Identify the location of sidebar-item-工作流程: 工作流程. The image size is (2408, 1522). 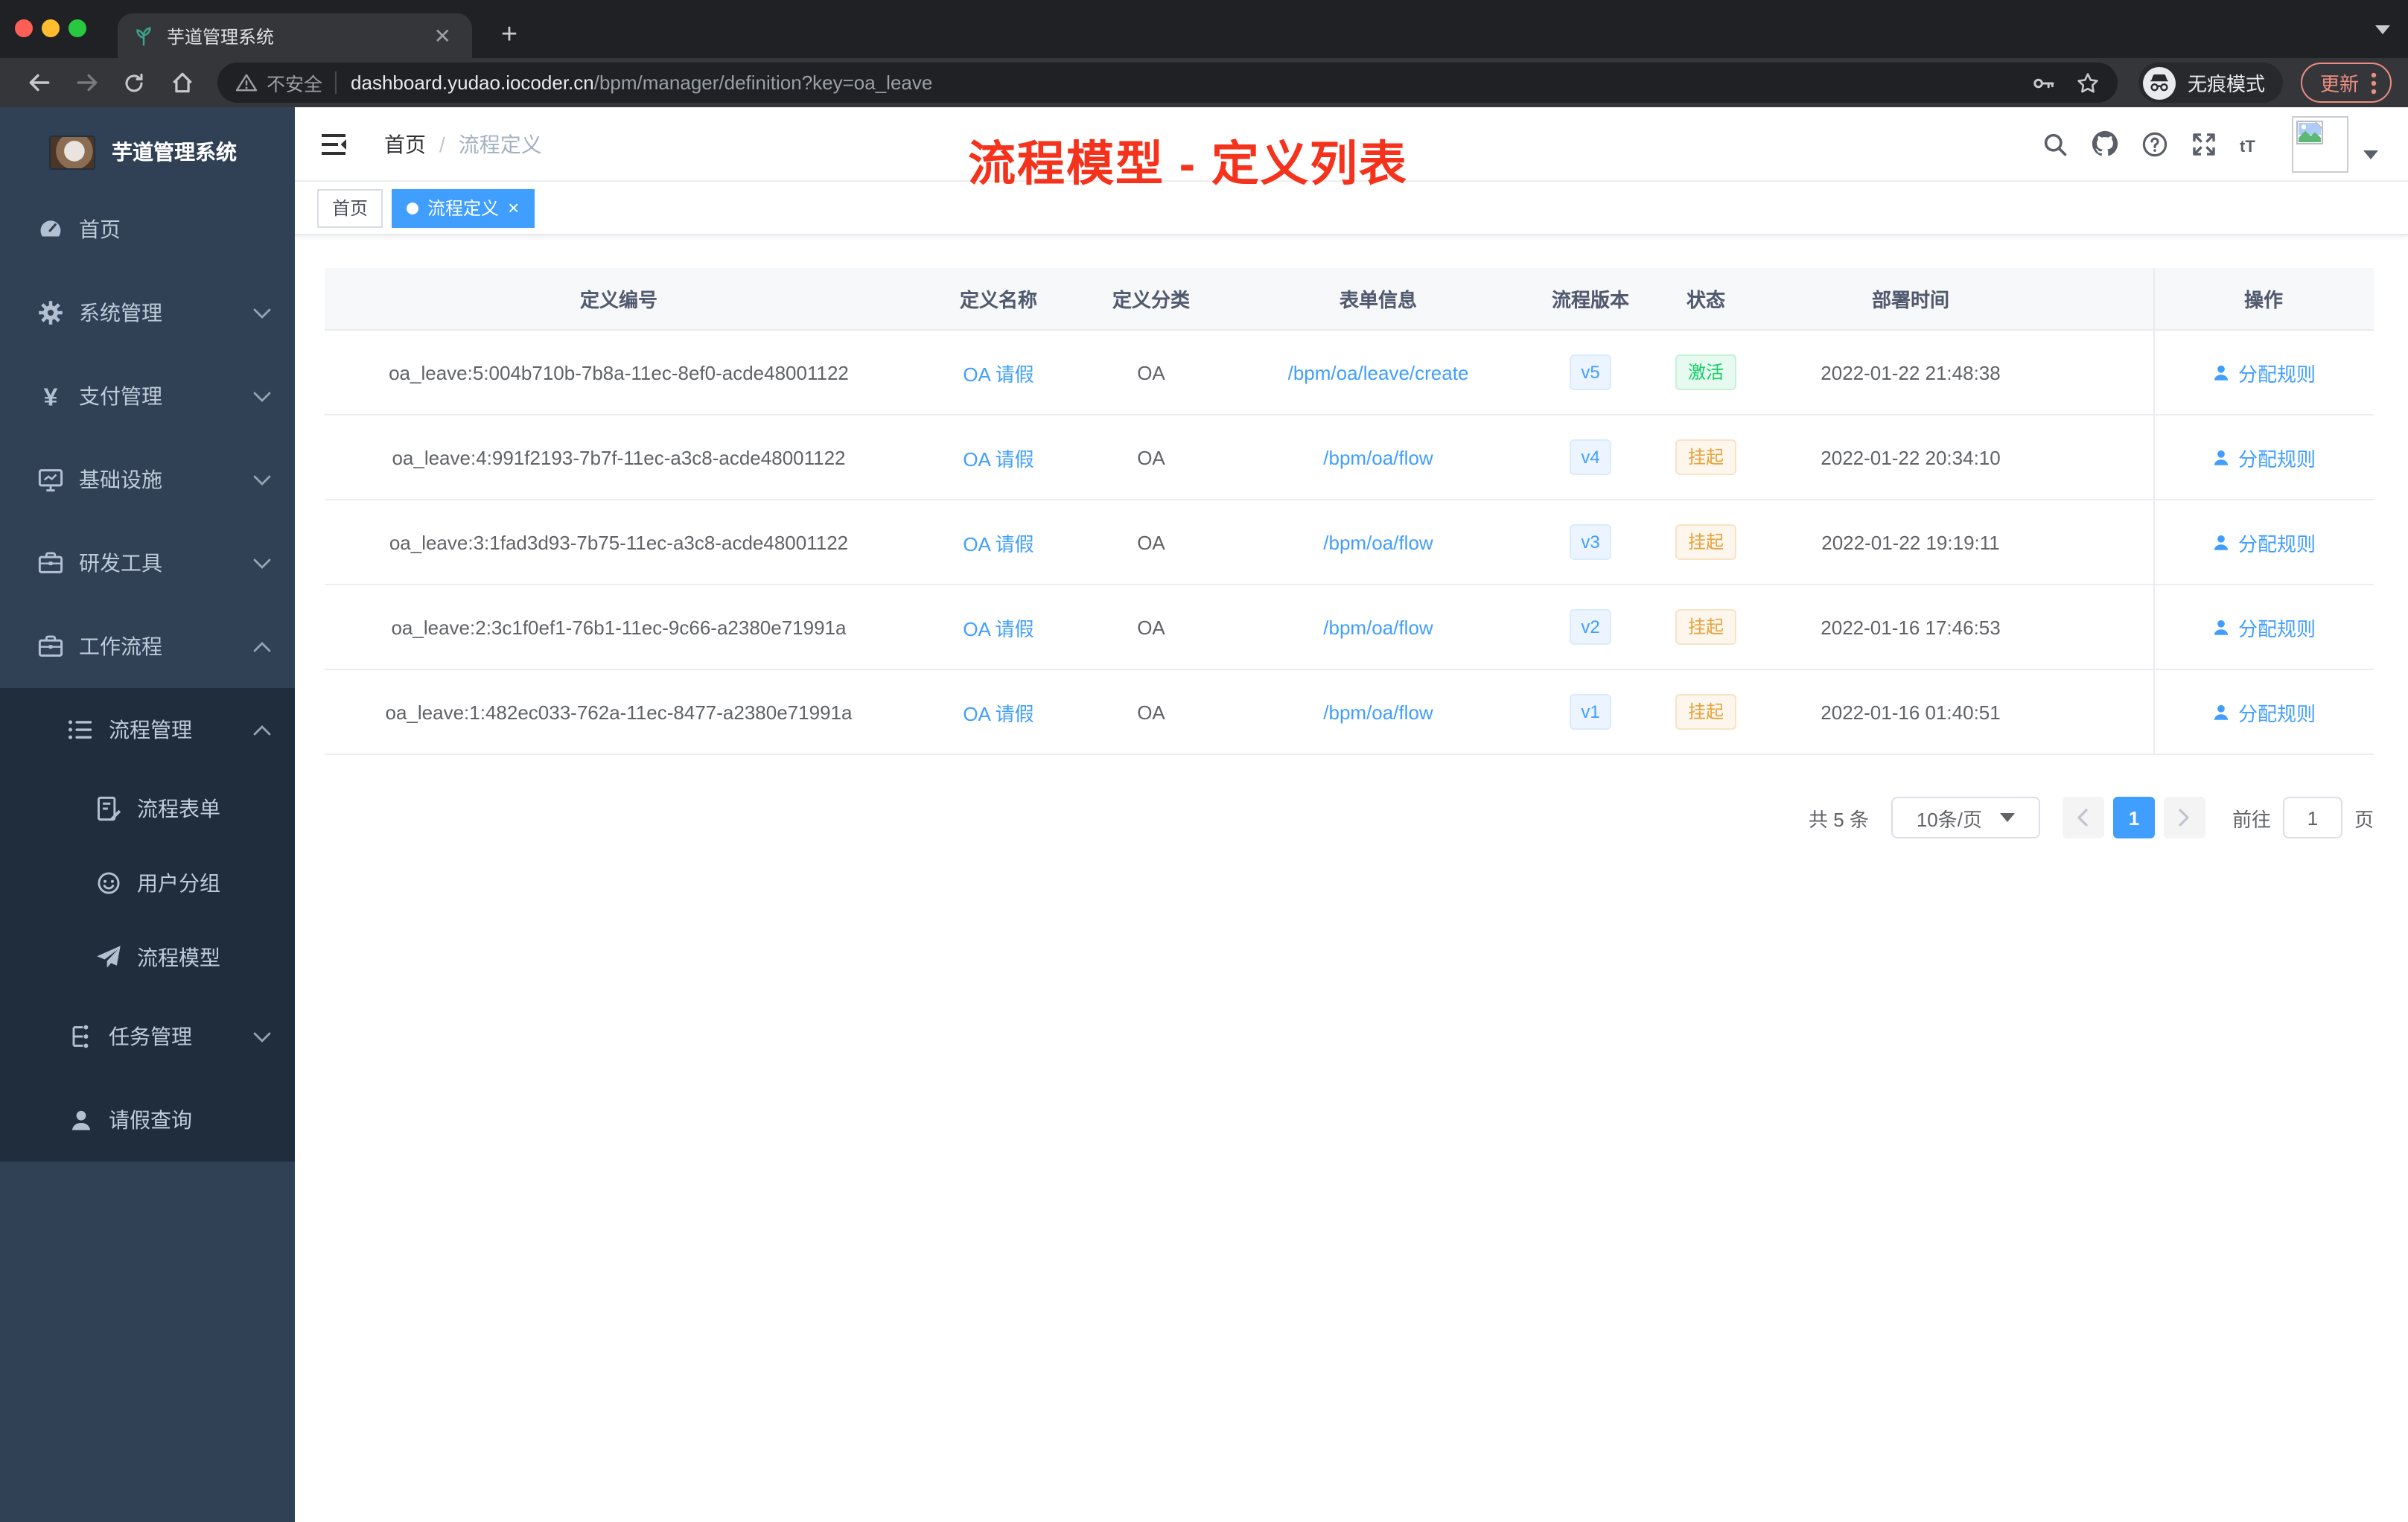
(147, 646).